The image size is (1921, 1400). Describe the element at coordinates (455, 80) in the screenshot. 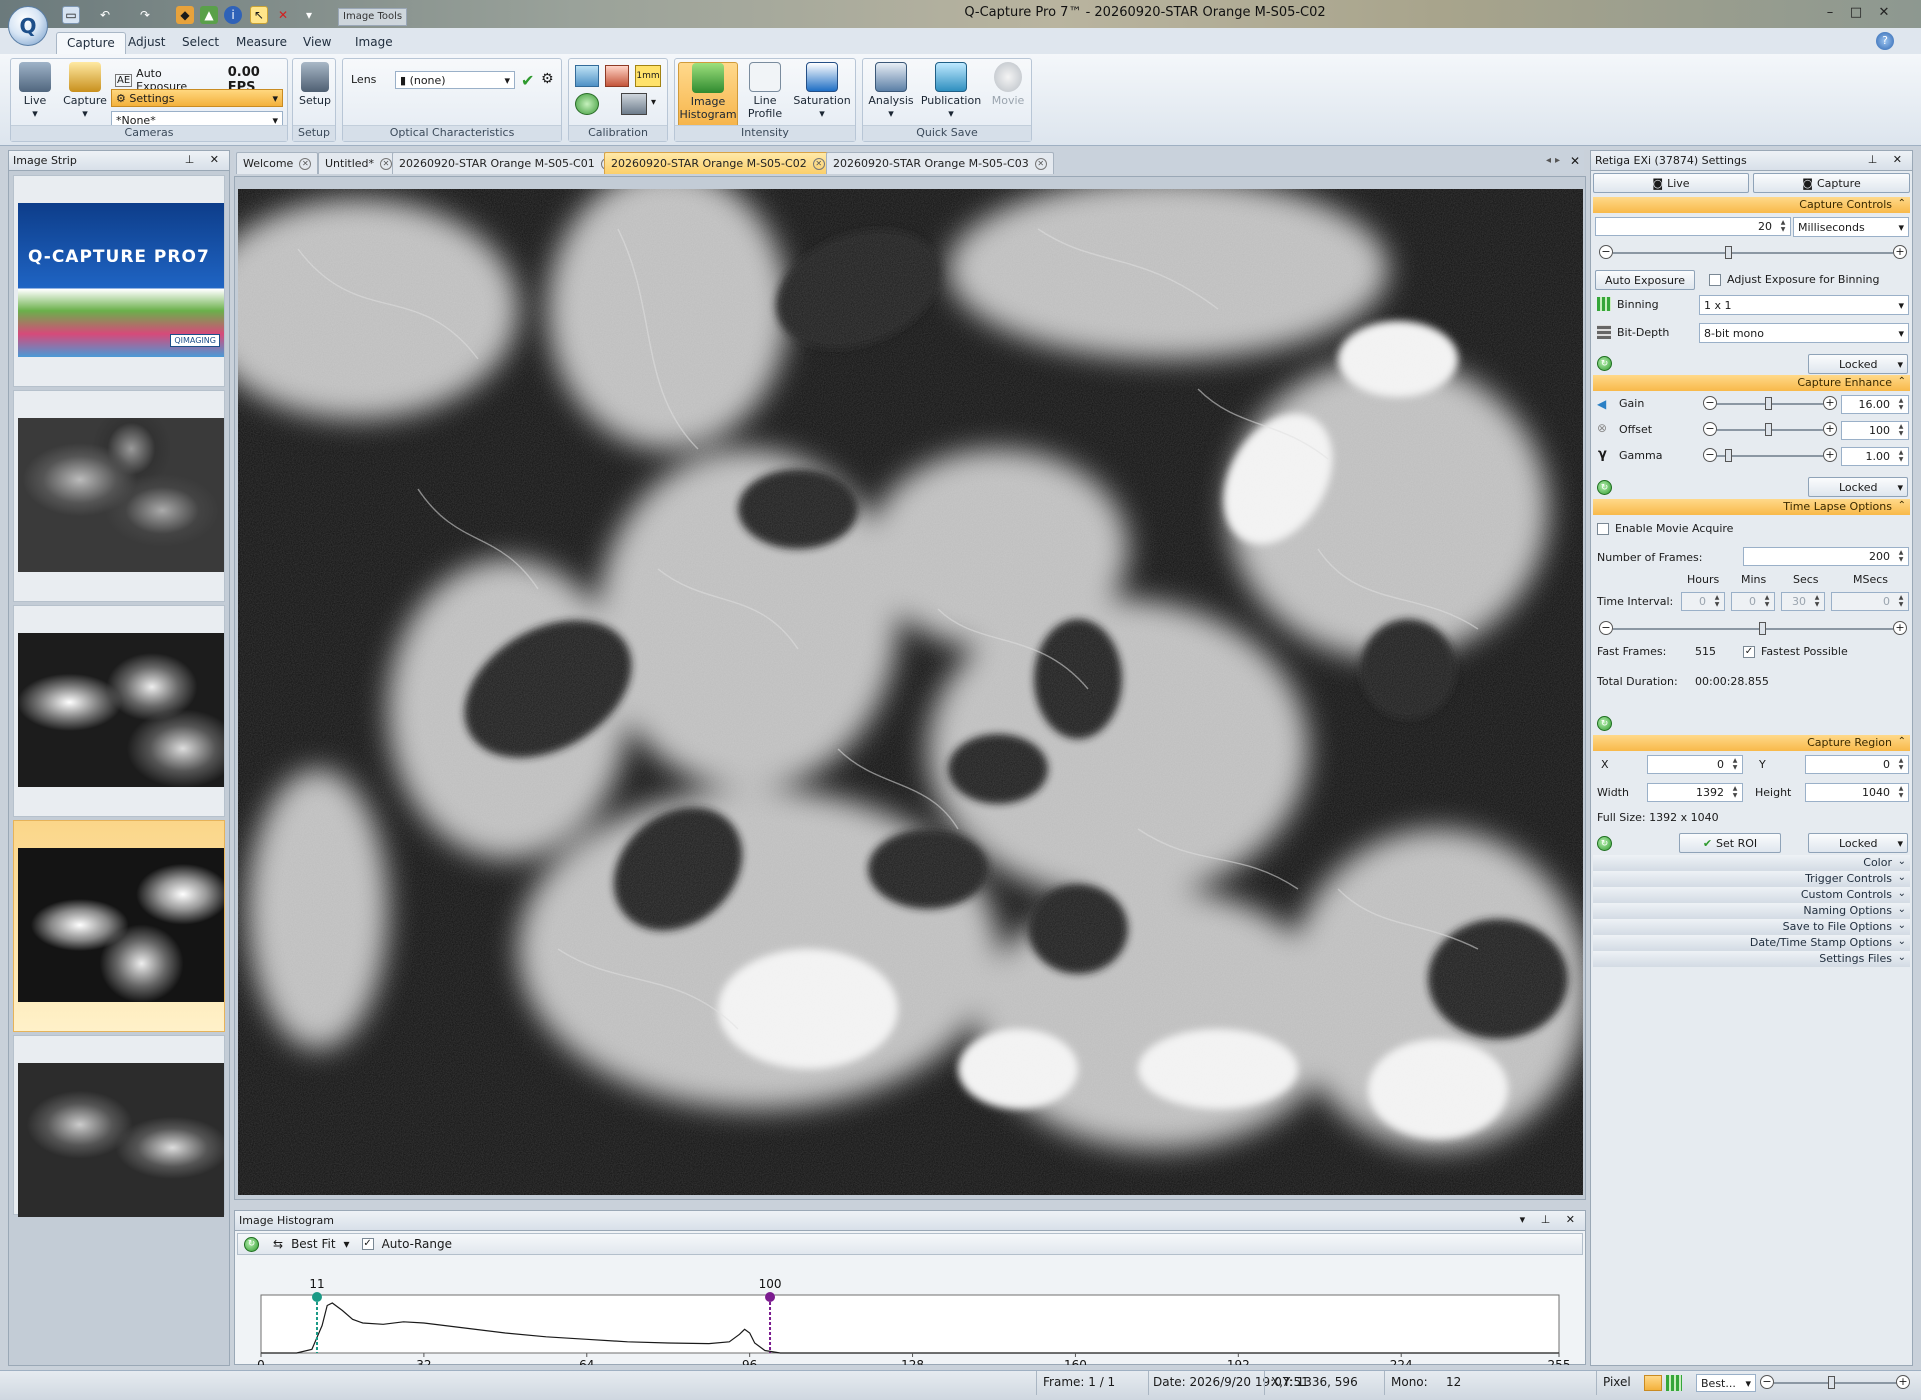

I see `lens-dropdown: ▮ (none) ▾` at that location.